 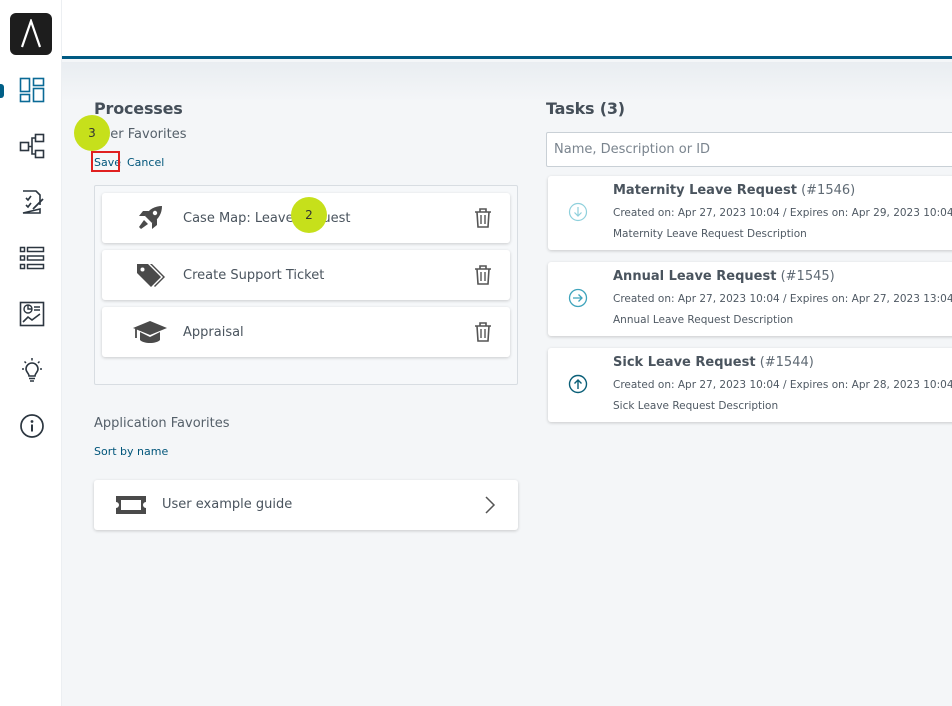 What do you see at coordinates (138, 108) in the screenshot?
I see `processes-title: Processes` at bounding box center [138, 108].